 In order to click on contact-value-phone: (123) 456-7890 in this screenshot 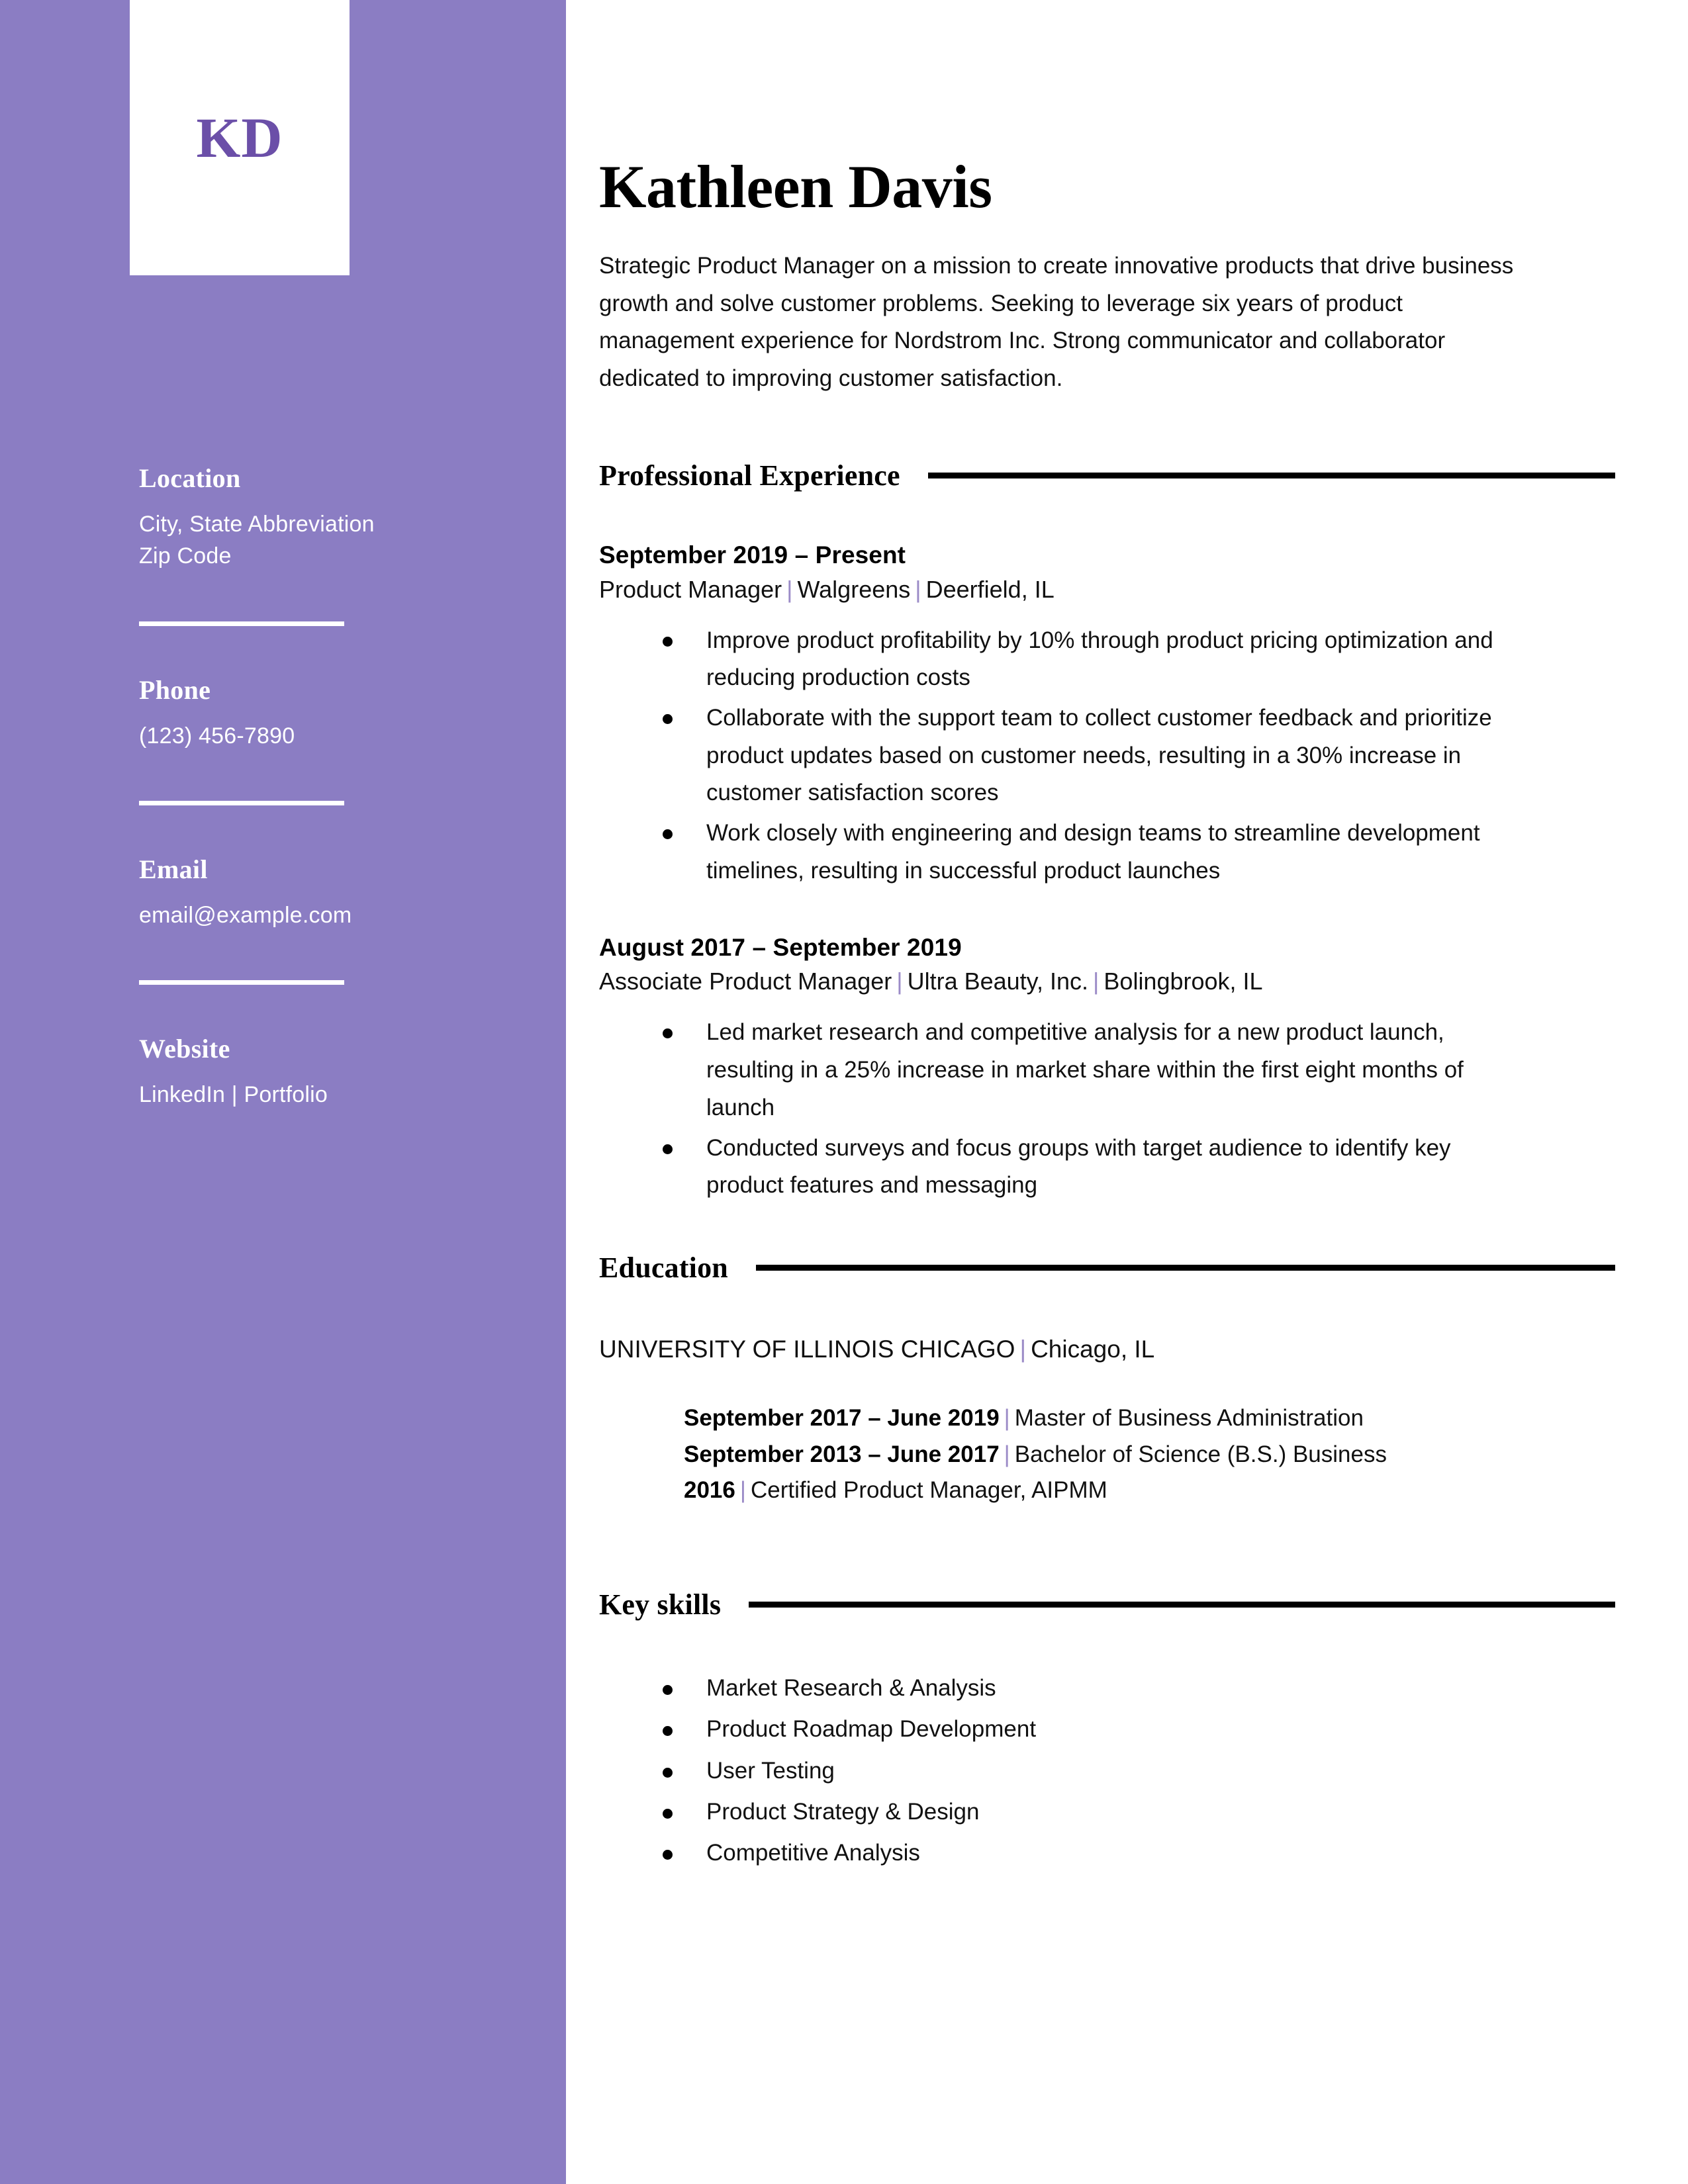, I will do `click(217, 736)`.